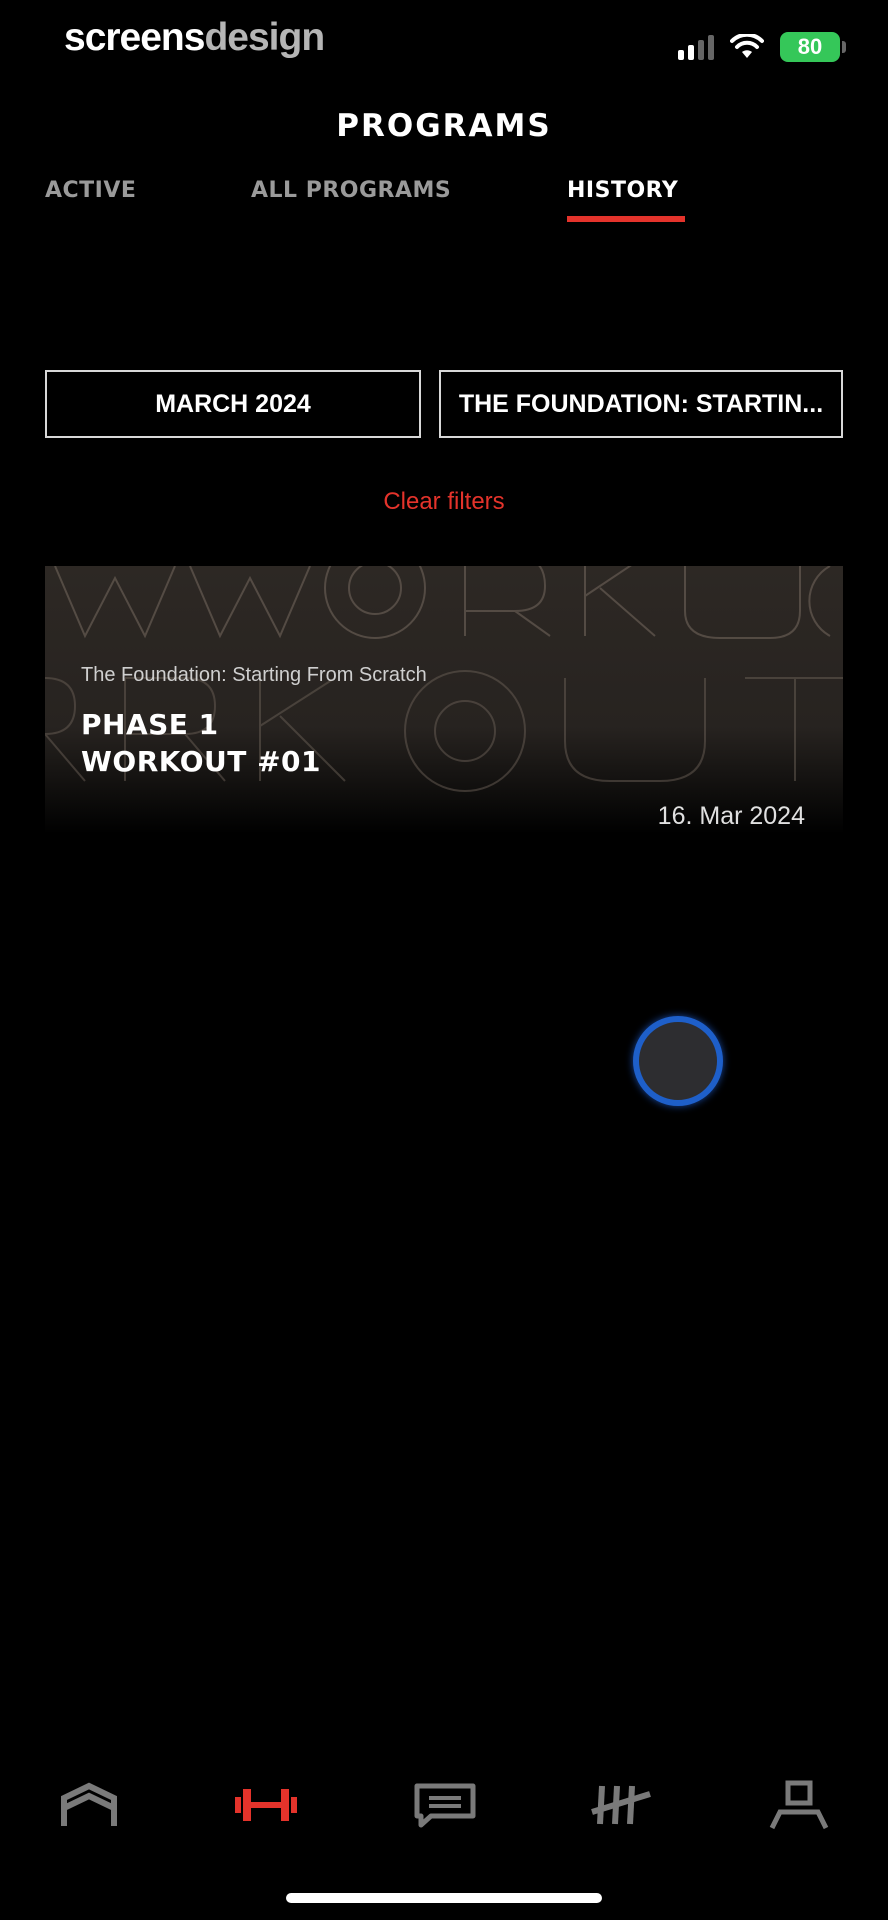 The height and width of the screenshot is (1920, 888). I want to click on brand-logo-light: design, so click(264, 37).